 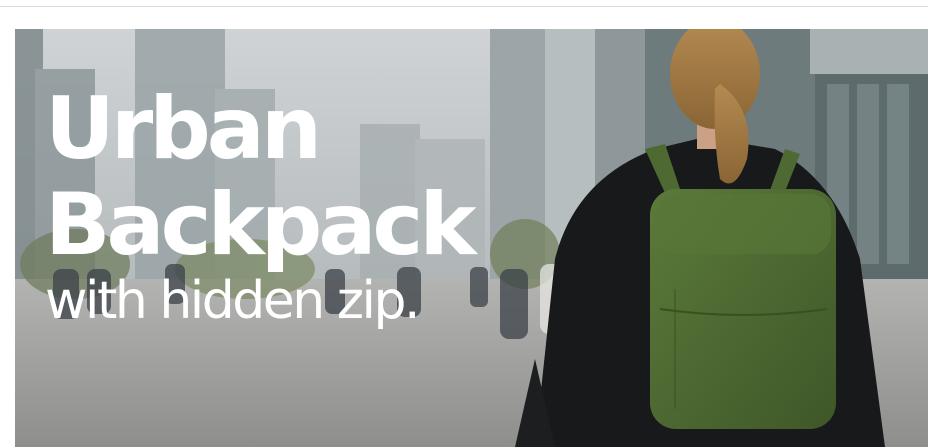 I want to click on hero-title-line1: Urban, so click(x=183, y=129).